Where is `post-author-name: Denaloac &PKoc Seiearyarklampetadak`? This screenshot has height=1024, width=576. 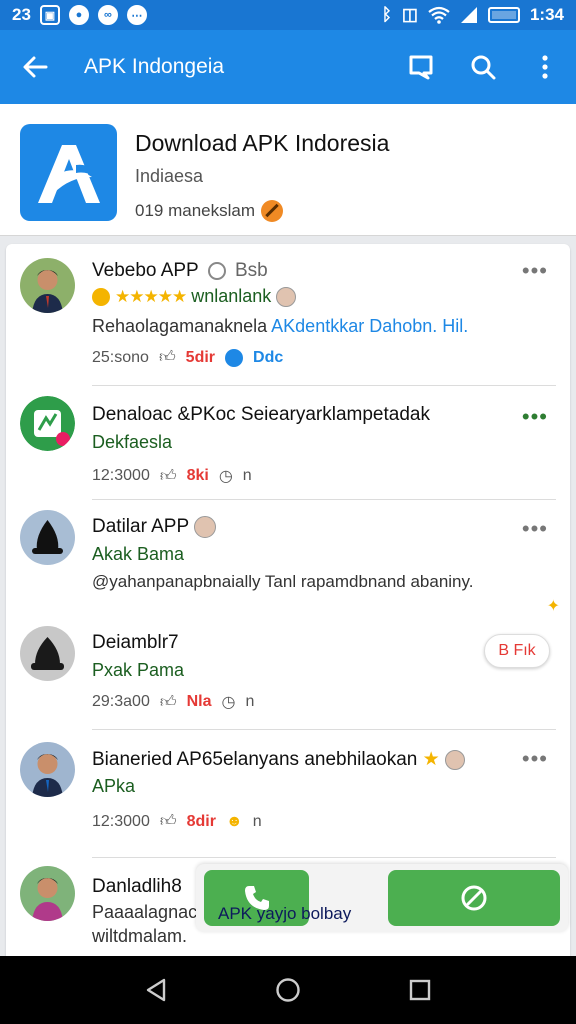
post-author-name: Denaloac &PKoc Seiearyarklampetadak is located at coordinates (261, 415).